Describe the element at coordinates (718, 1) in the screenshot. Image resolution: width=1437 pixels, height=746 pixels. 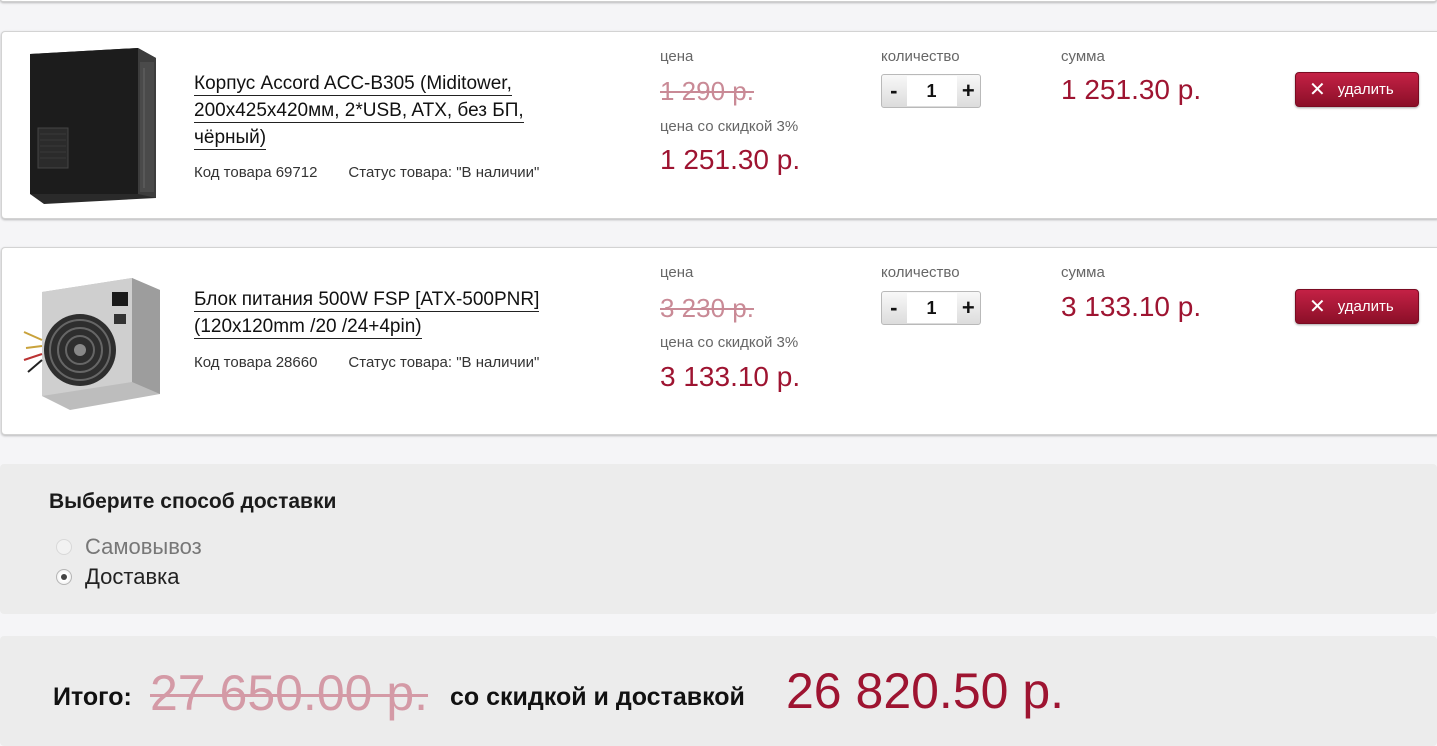
I see `previous-item-card` at that location.